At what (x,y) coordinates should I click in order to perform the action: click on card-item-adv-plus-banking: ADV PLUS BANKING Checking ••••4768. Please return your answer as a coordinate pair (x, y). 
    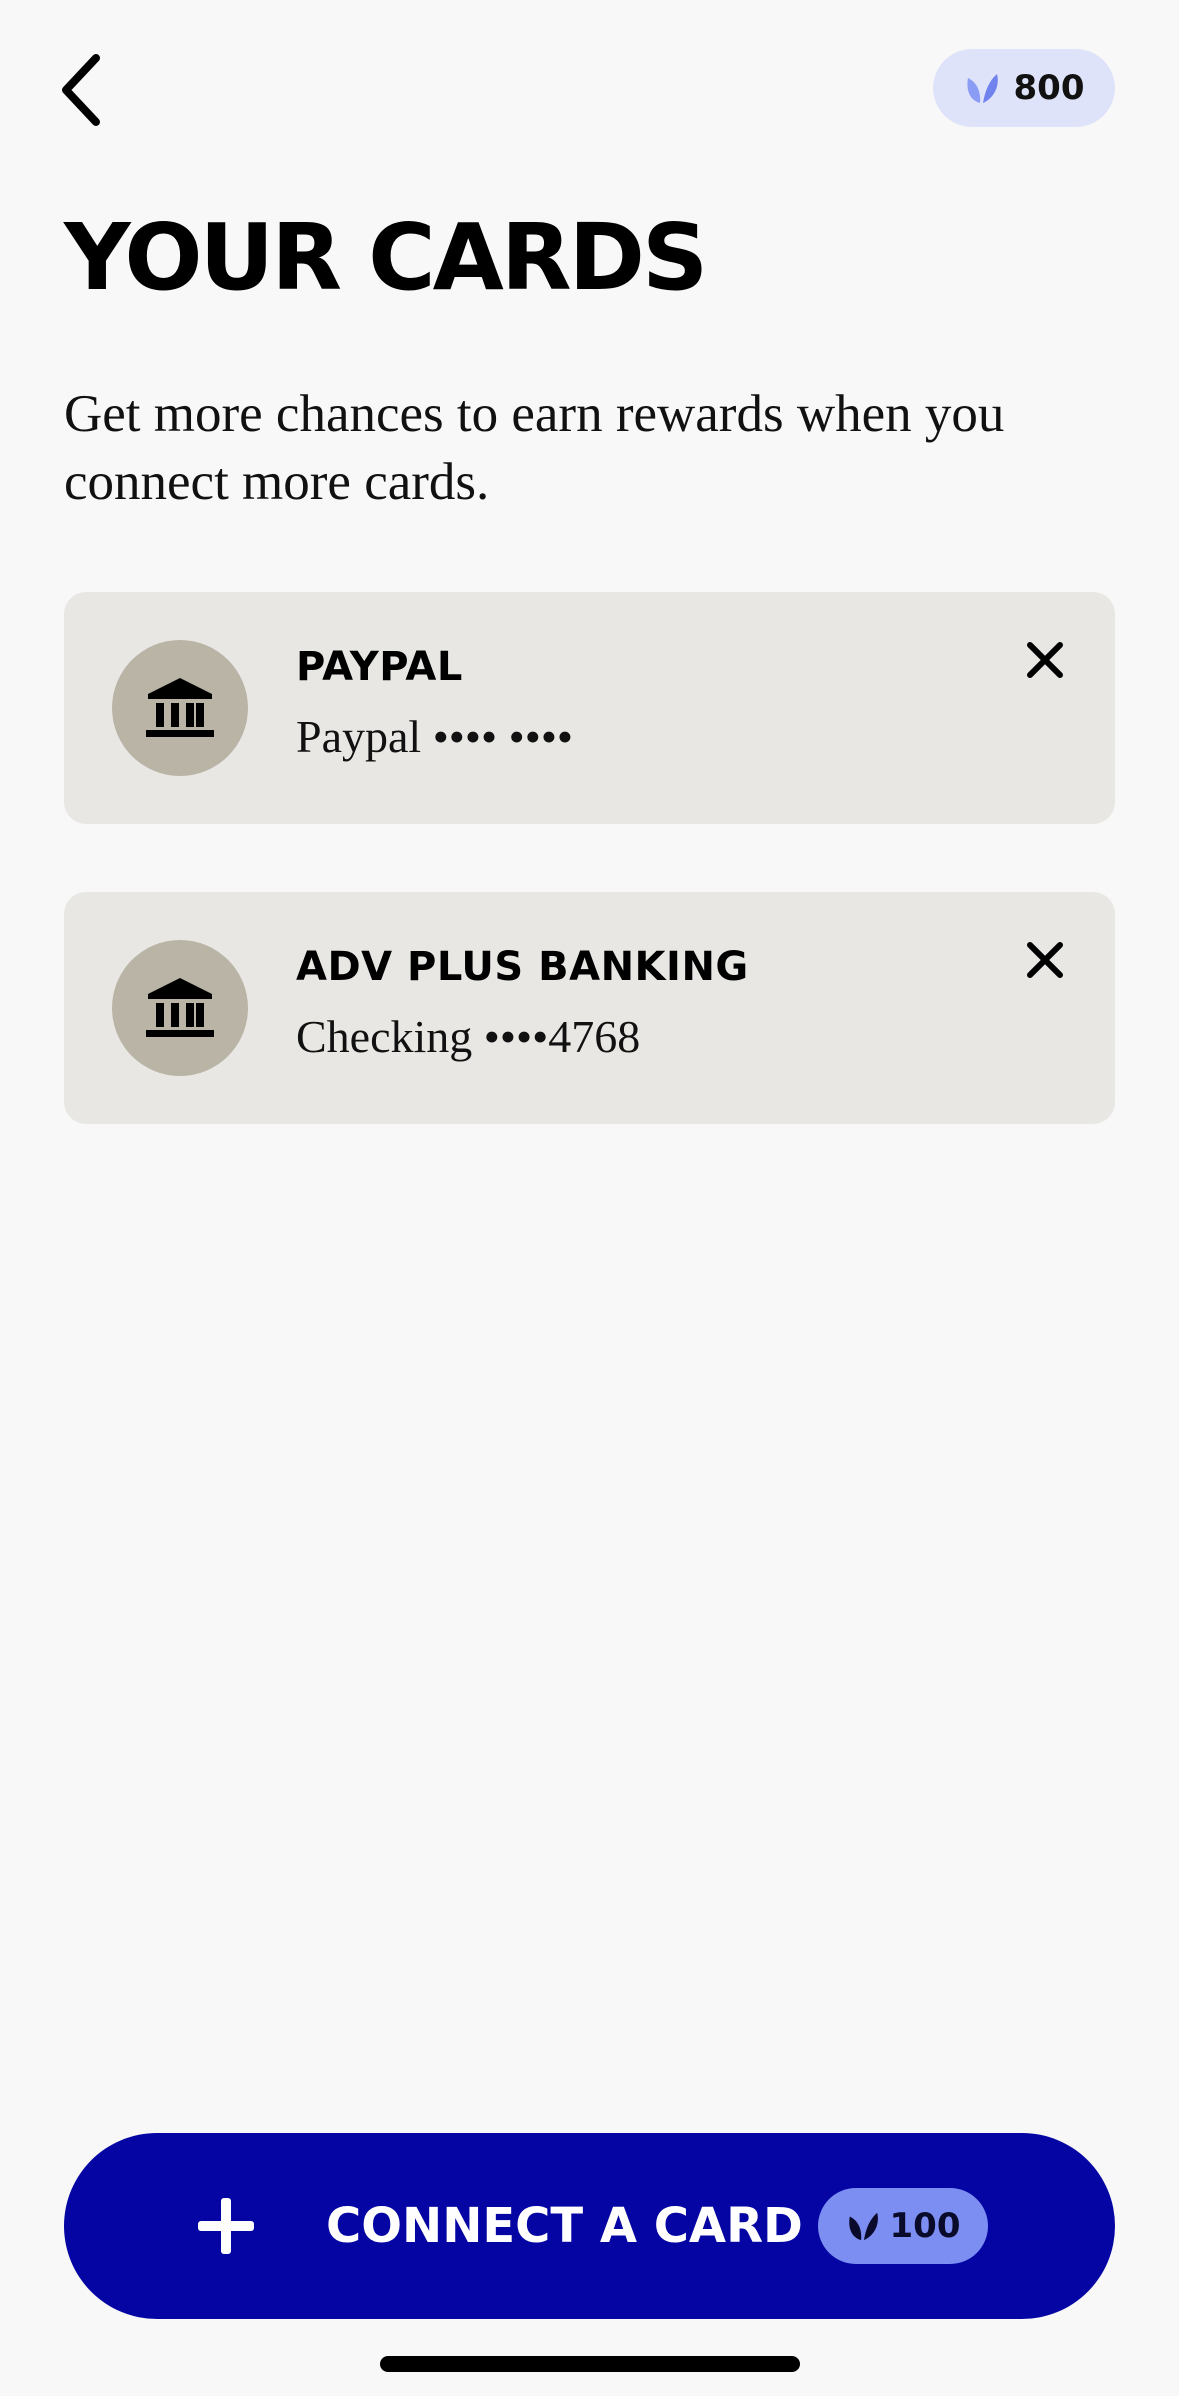
    Looking at the image, I should click on (589, 1008).